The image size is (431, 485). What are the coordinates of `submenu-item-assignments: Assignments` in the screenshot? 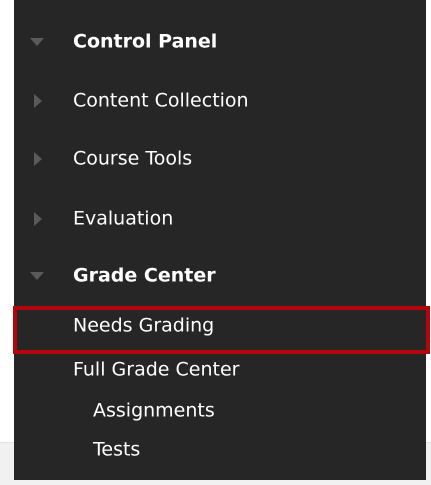 It's located at (220, 411).